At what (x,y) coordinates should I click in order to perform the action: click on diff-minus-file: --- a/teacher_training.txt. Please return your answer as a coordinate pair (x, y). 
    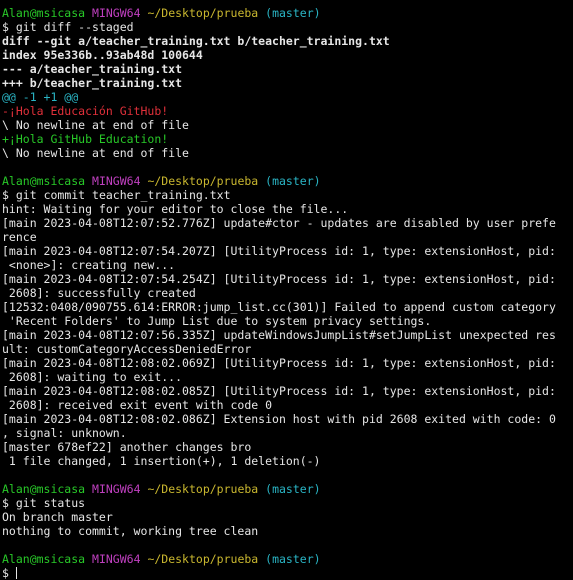
    Looking at the image, I should click on (92, 69).